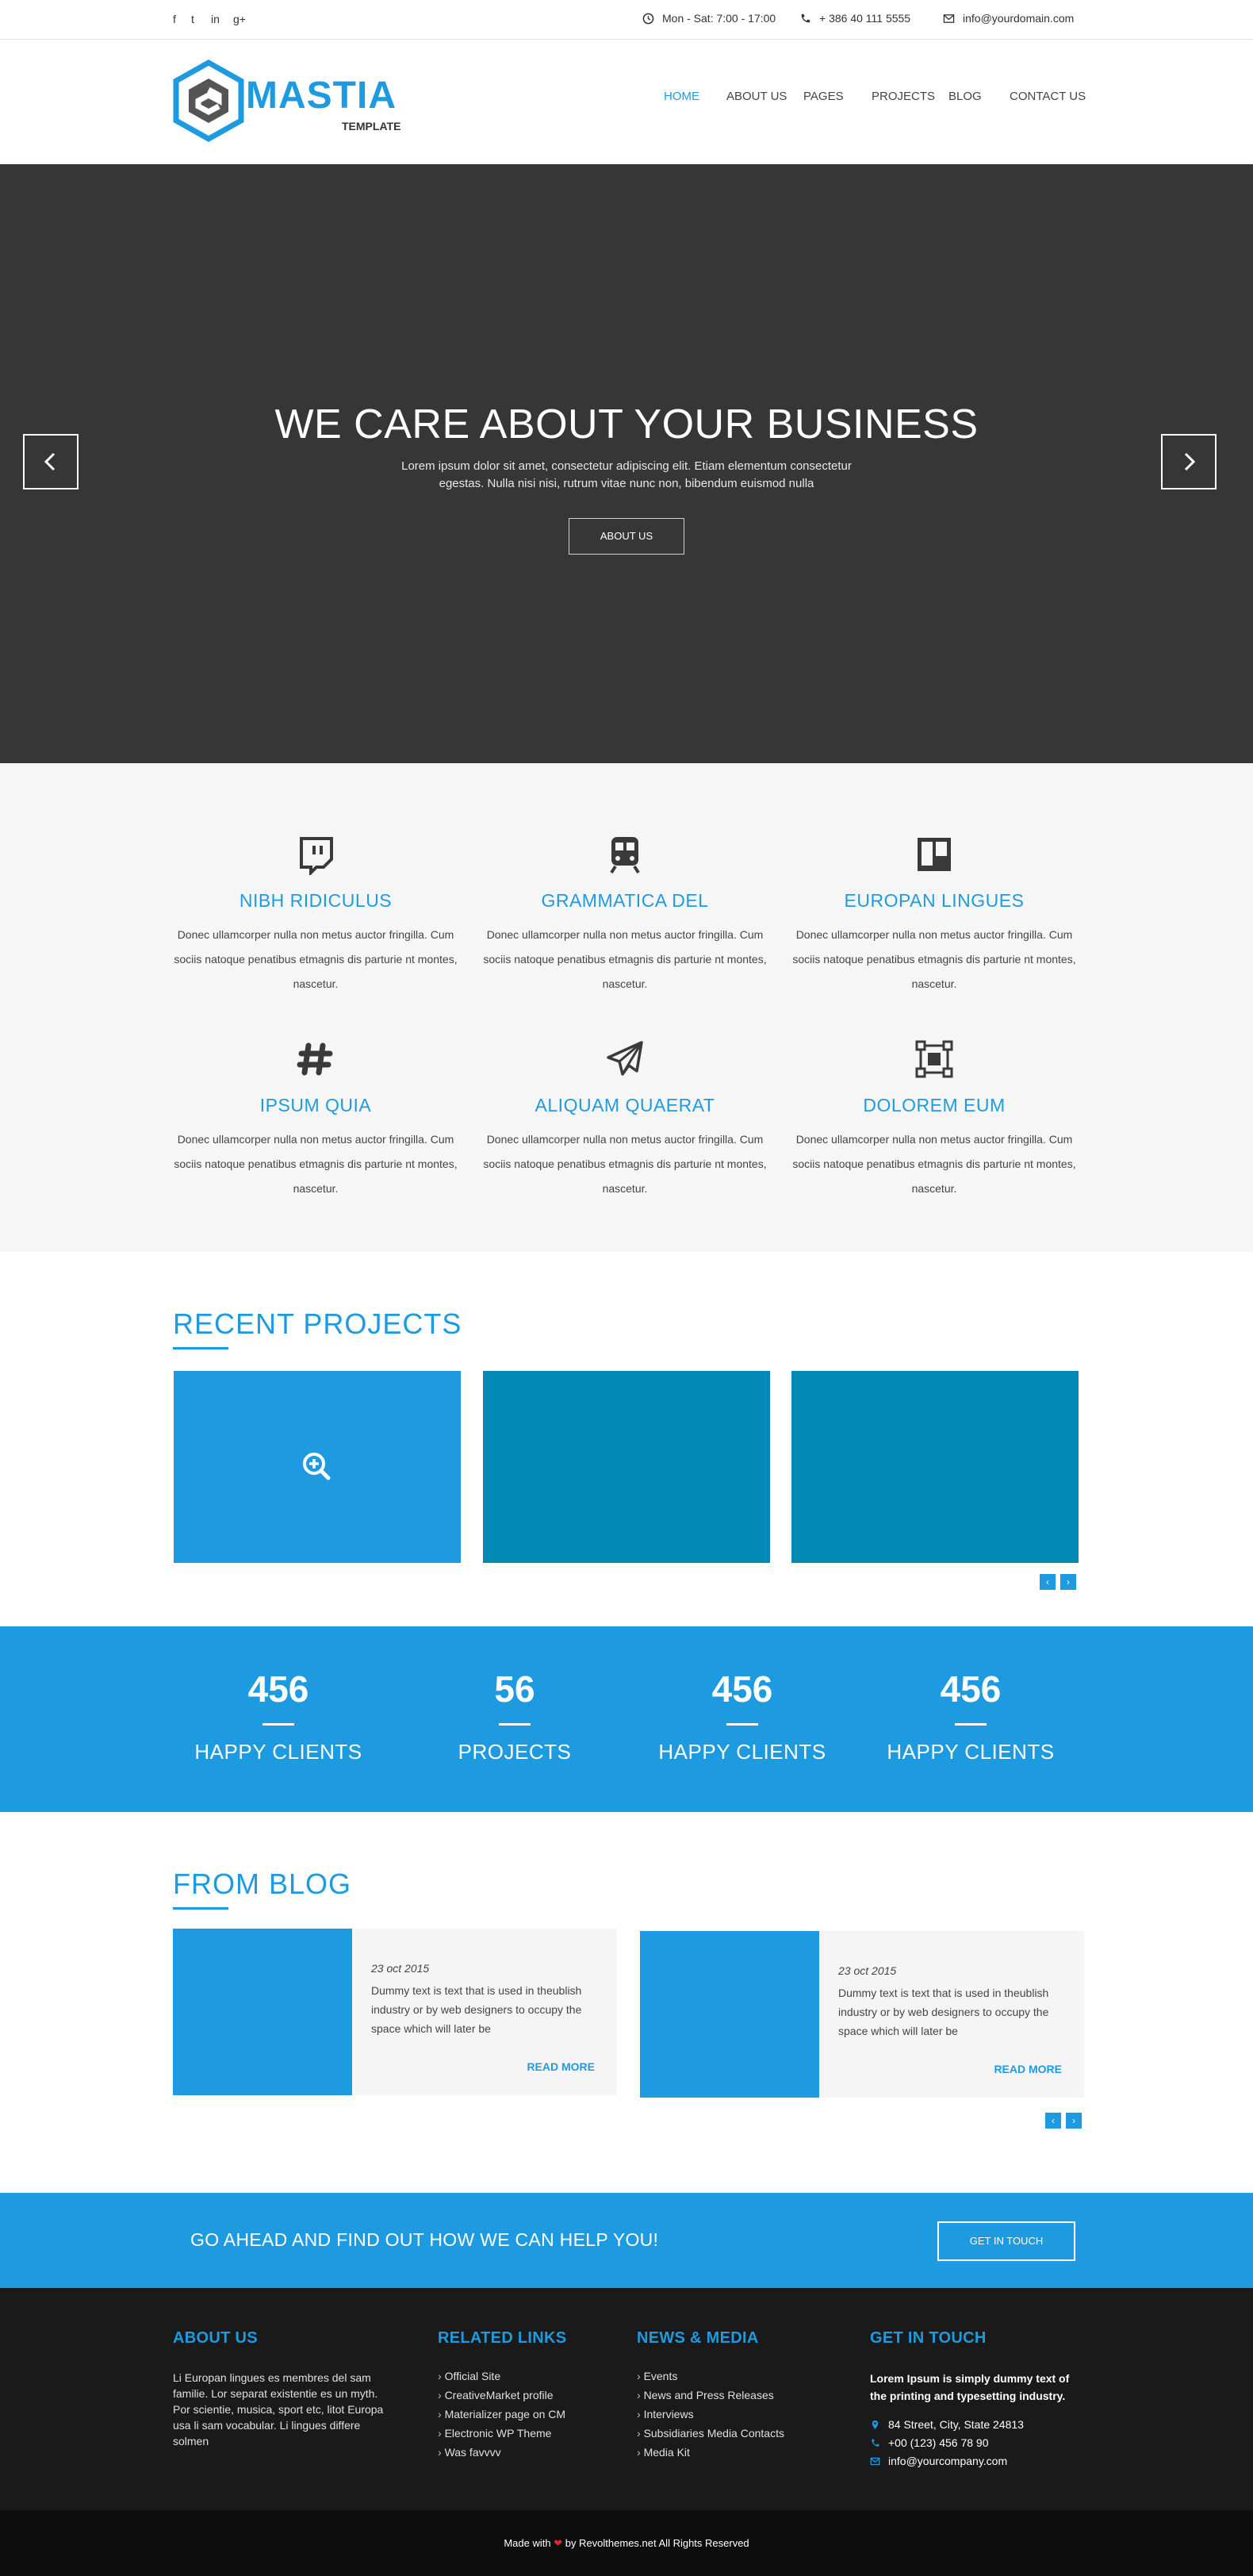 Image resolution: width=1253 pixels, height=2576 pixels. I want to click on footer-link: CreativeMarket profile, so click(525, 2395).